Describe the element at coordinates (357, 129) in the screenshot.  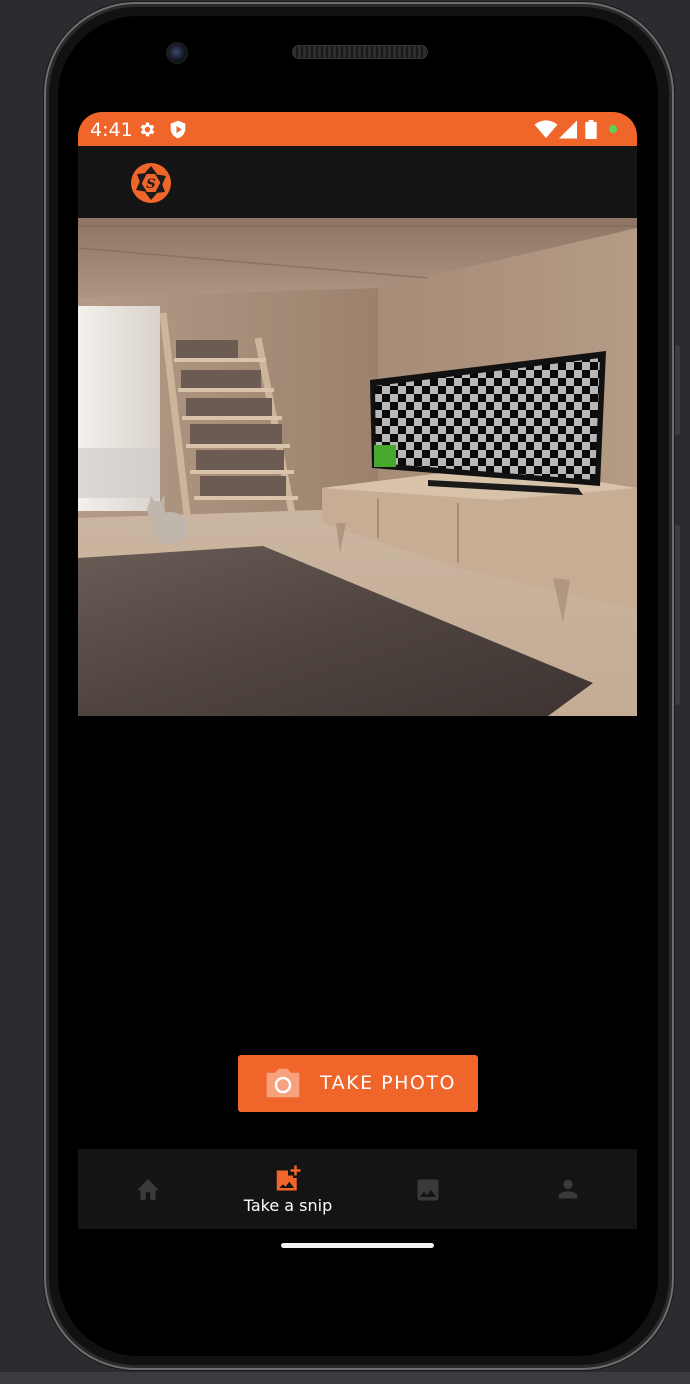
I see `status-bar: 4:41` at that location.